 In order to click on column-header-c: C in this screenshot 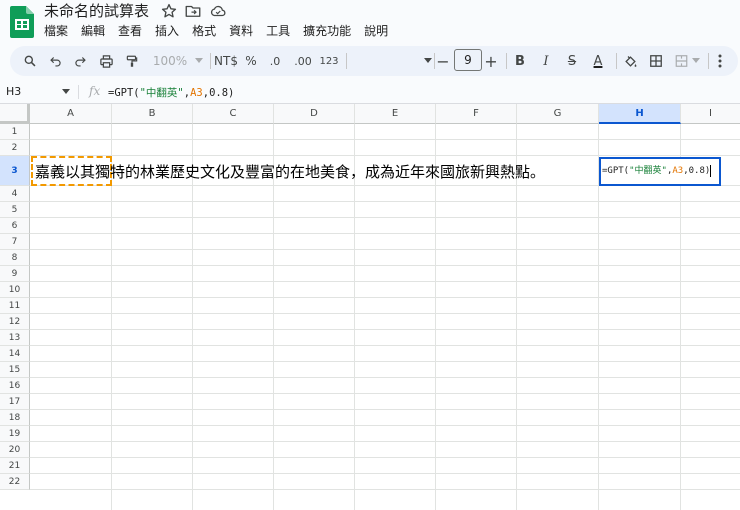, I will do `click(233, 114)`.